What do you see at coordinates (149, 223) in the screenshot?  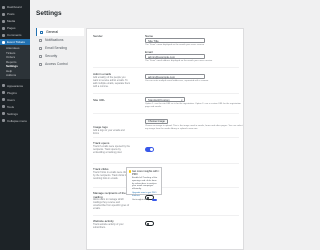 I see `website-tracking-toggle` at bounding box center [149, 223].